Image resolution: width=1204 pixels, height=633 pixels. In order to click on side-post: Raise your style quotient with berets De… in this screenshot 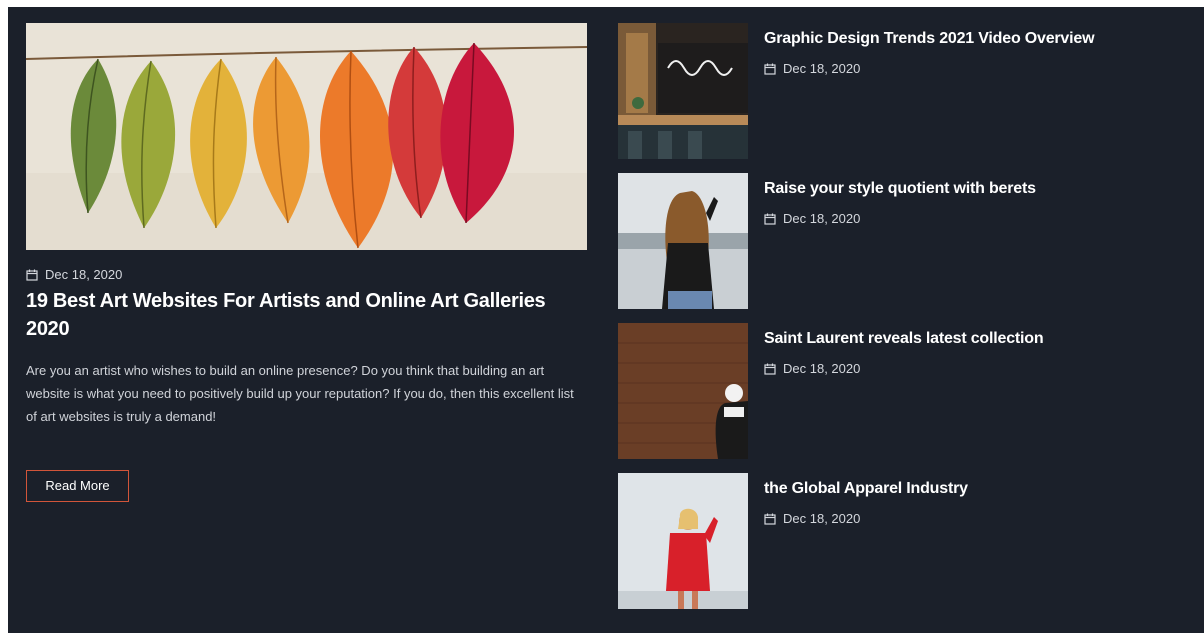, I will do `click(908, 241)`.